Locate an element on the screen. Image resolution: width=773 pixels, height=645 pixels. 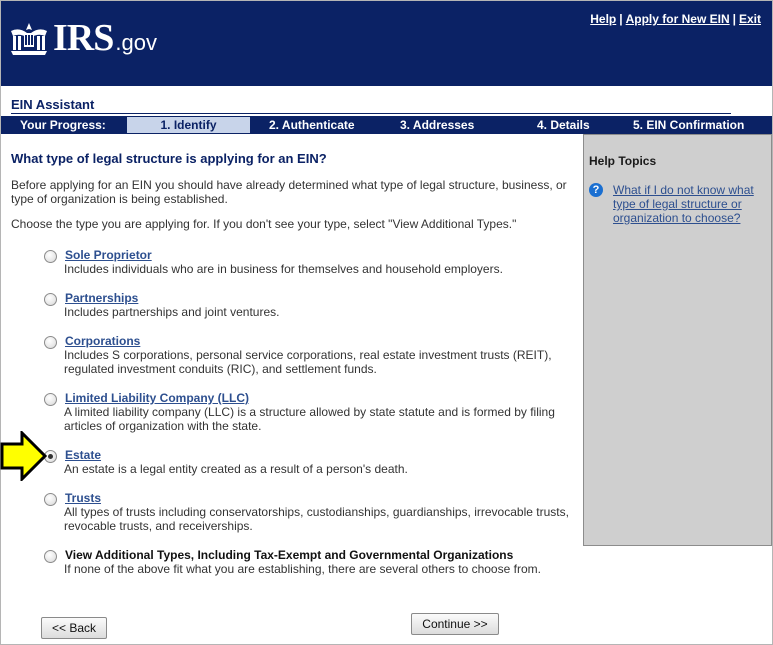
irs-logo: IRS .gov is located at coordinates (83, 38).